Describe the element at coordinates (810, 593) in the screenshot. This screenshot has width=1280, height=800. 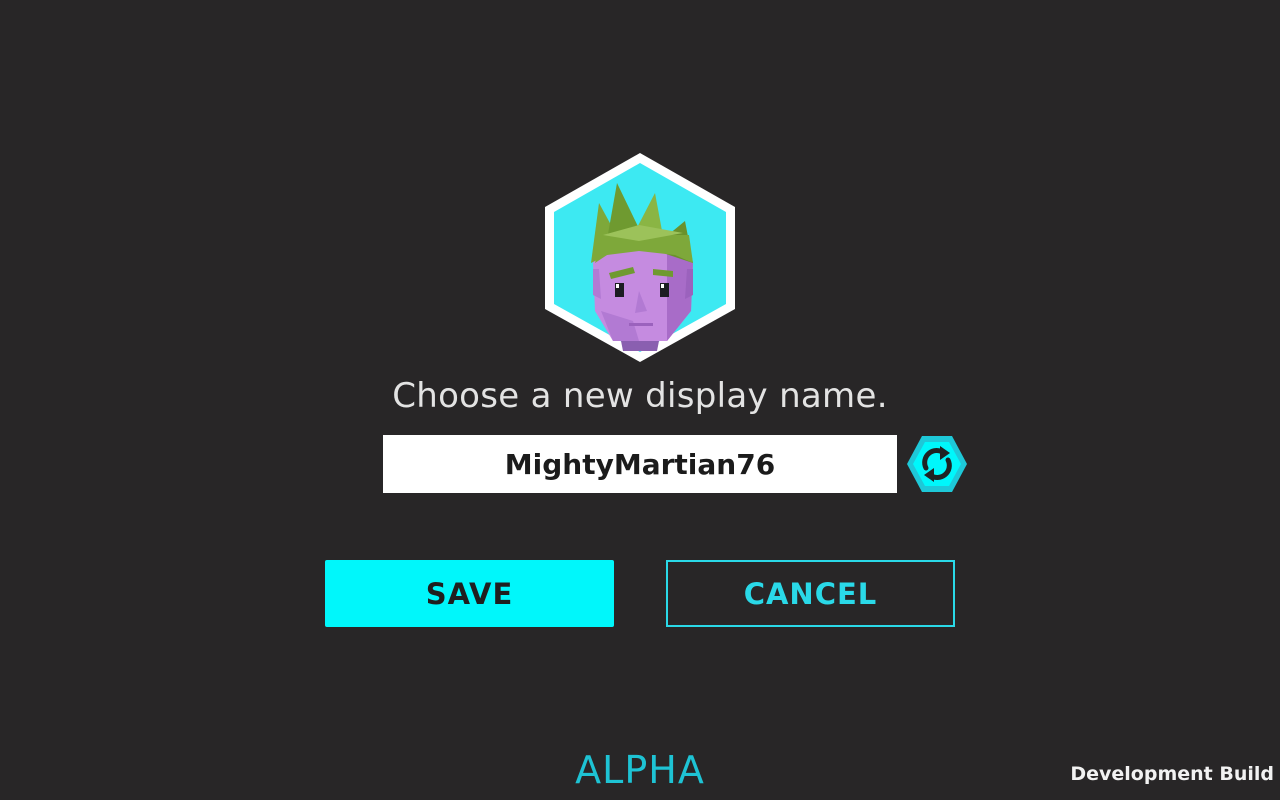
I see `cancel-button: CANCEL` at that location.